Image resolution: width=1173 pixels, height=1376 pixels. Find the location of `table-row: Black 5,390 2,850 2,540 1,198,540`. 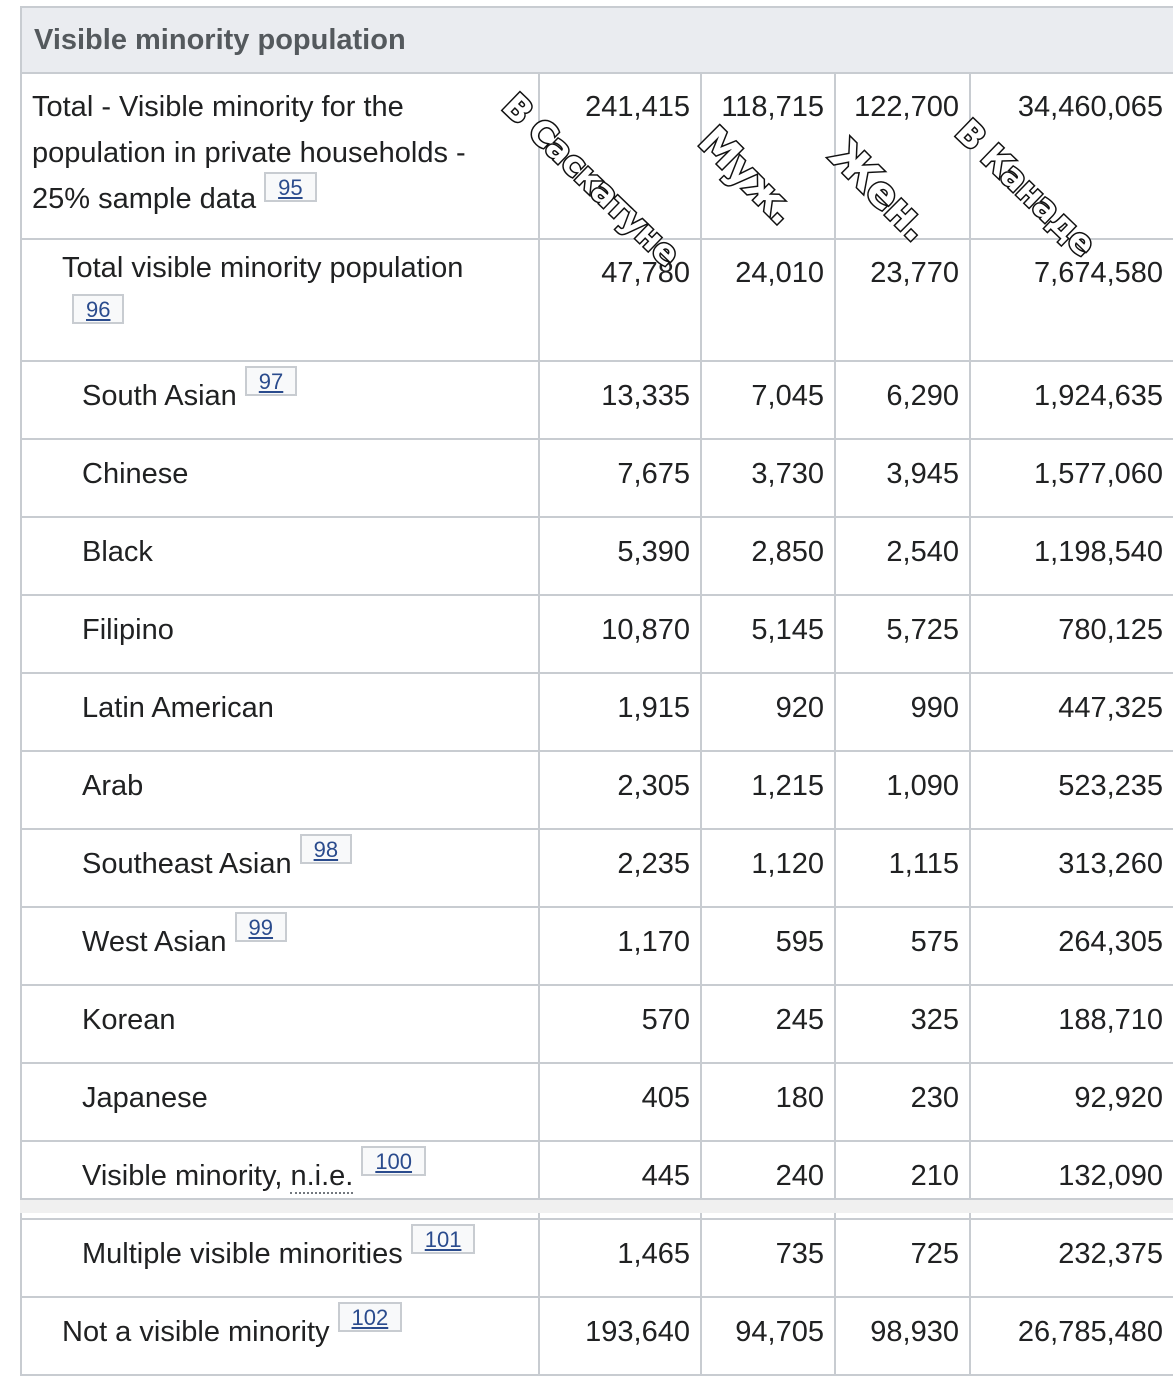

table-row: Black 5,390 2,850 2,540 1,198,540 is located at coordinates (596, 556).